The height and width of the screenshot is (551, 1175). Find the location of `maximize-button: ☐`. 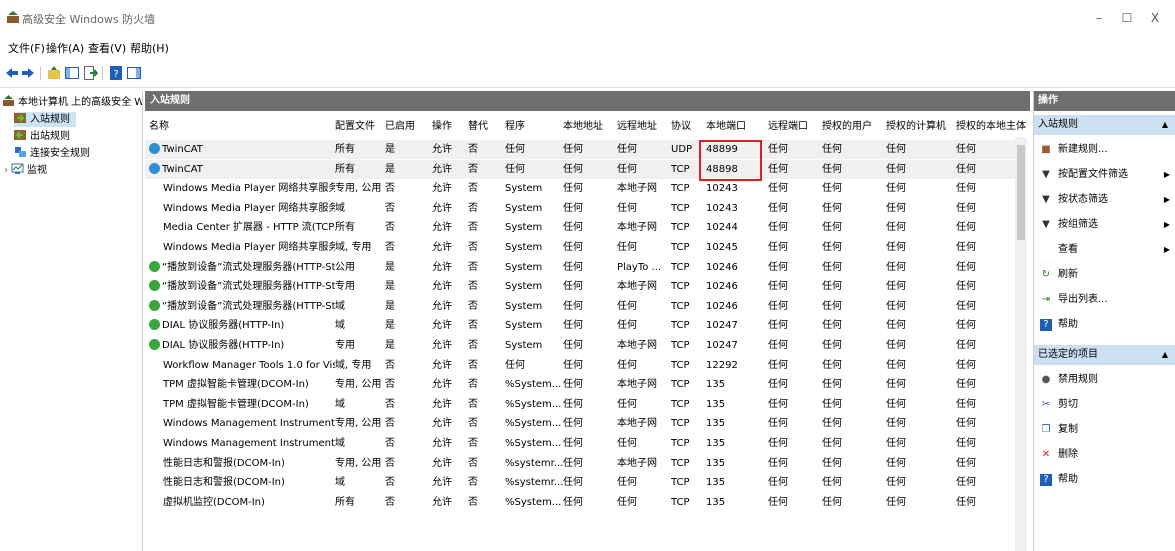

maximize-button: ☐ is located at coordinates (1127, 18).